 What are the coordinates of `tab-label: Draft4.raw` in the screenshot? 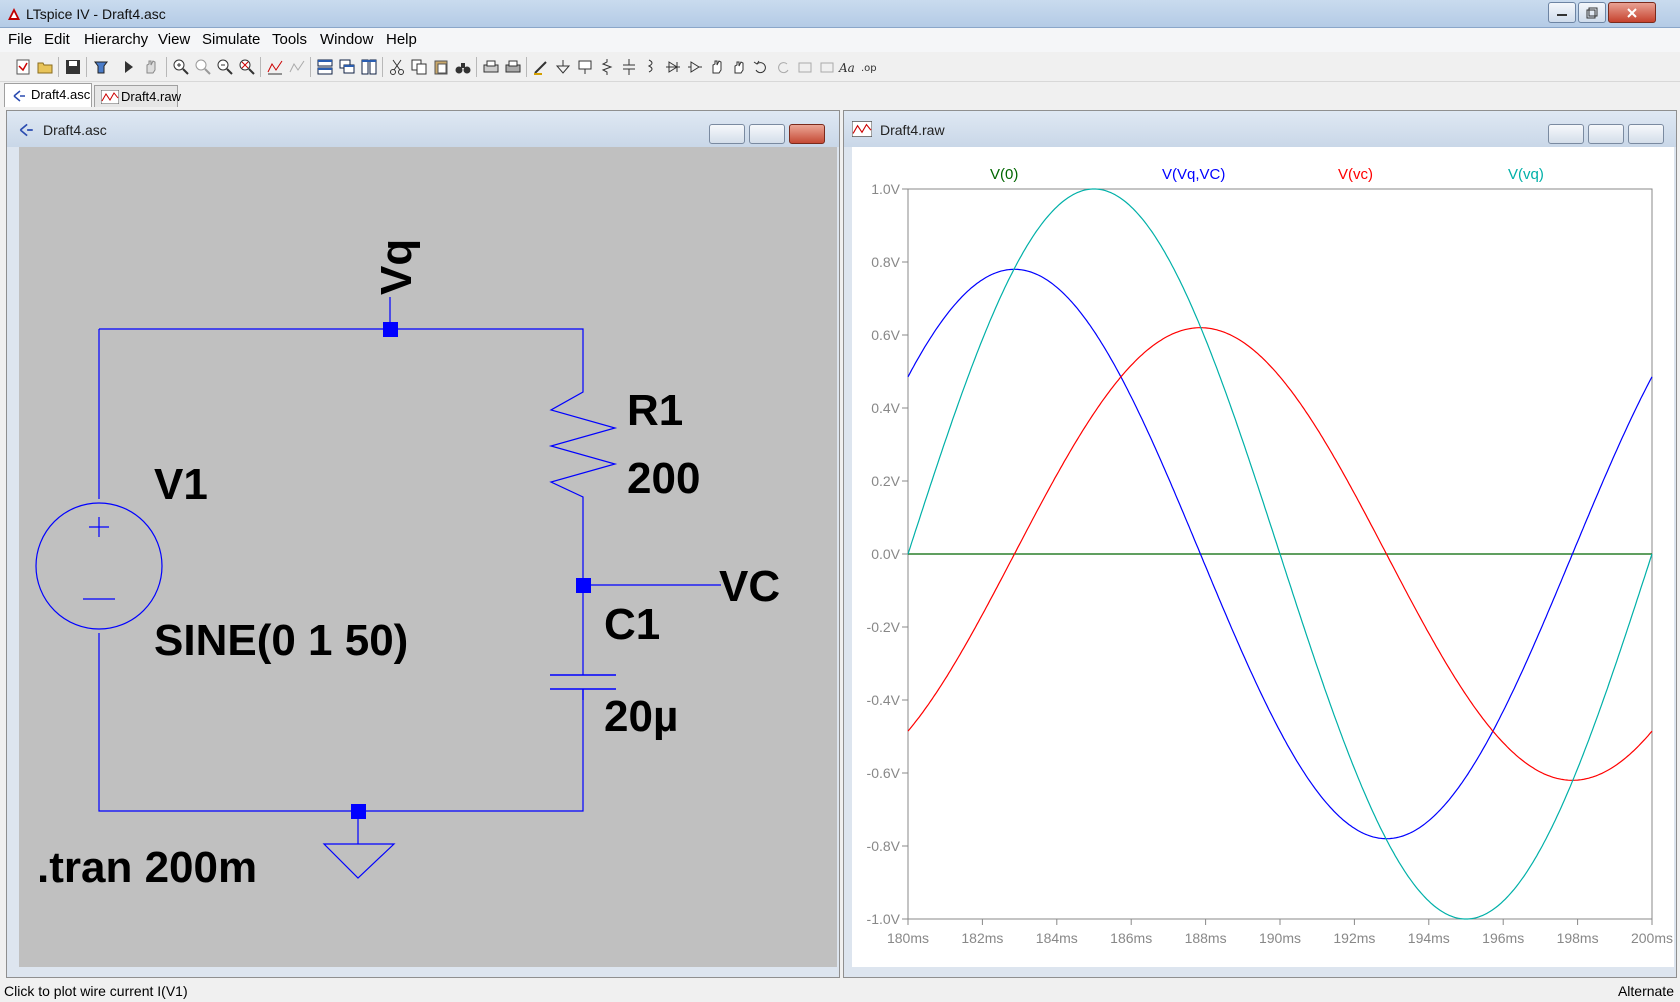 It's located at (151, 96).